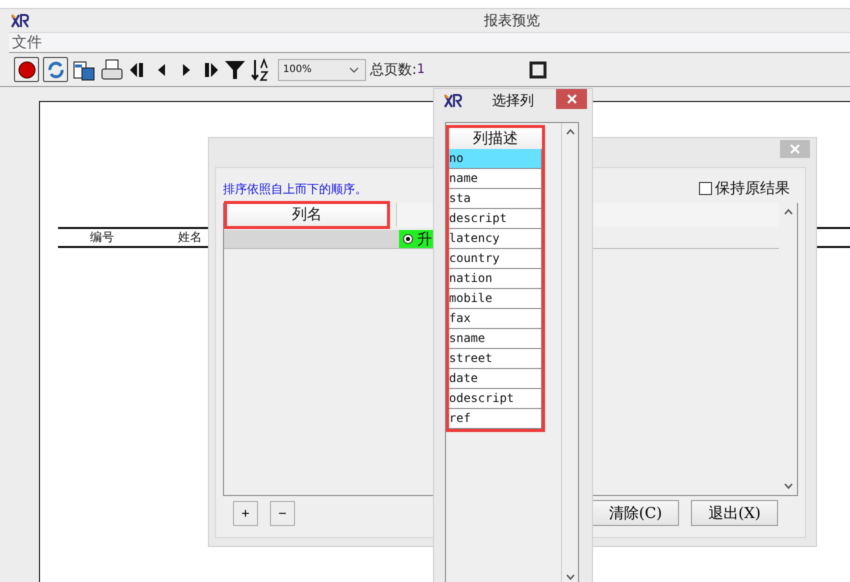  Describe the element at coordinates (393, 69) in the screenshot. I see `page-count-label: 总页数:` at that location.